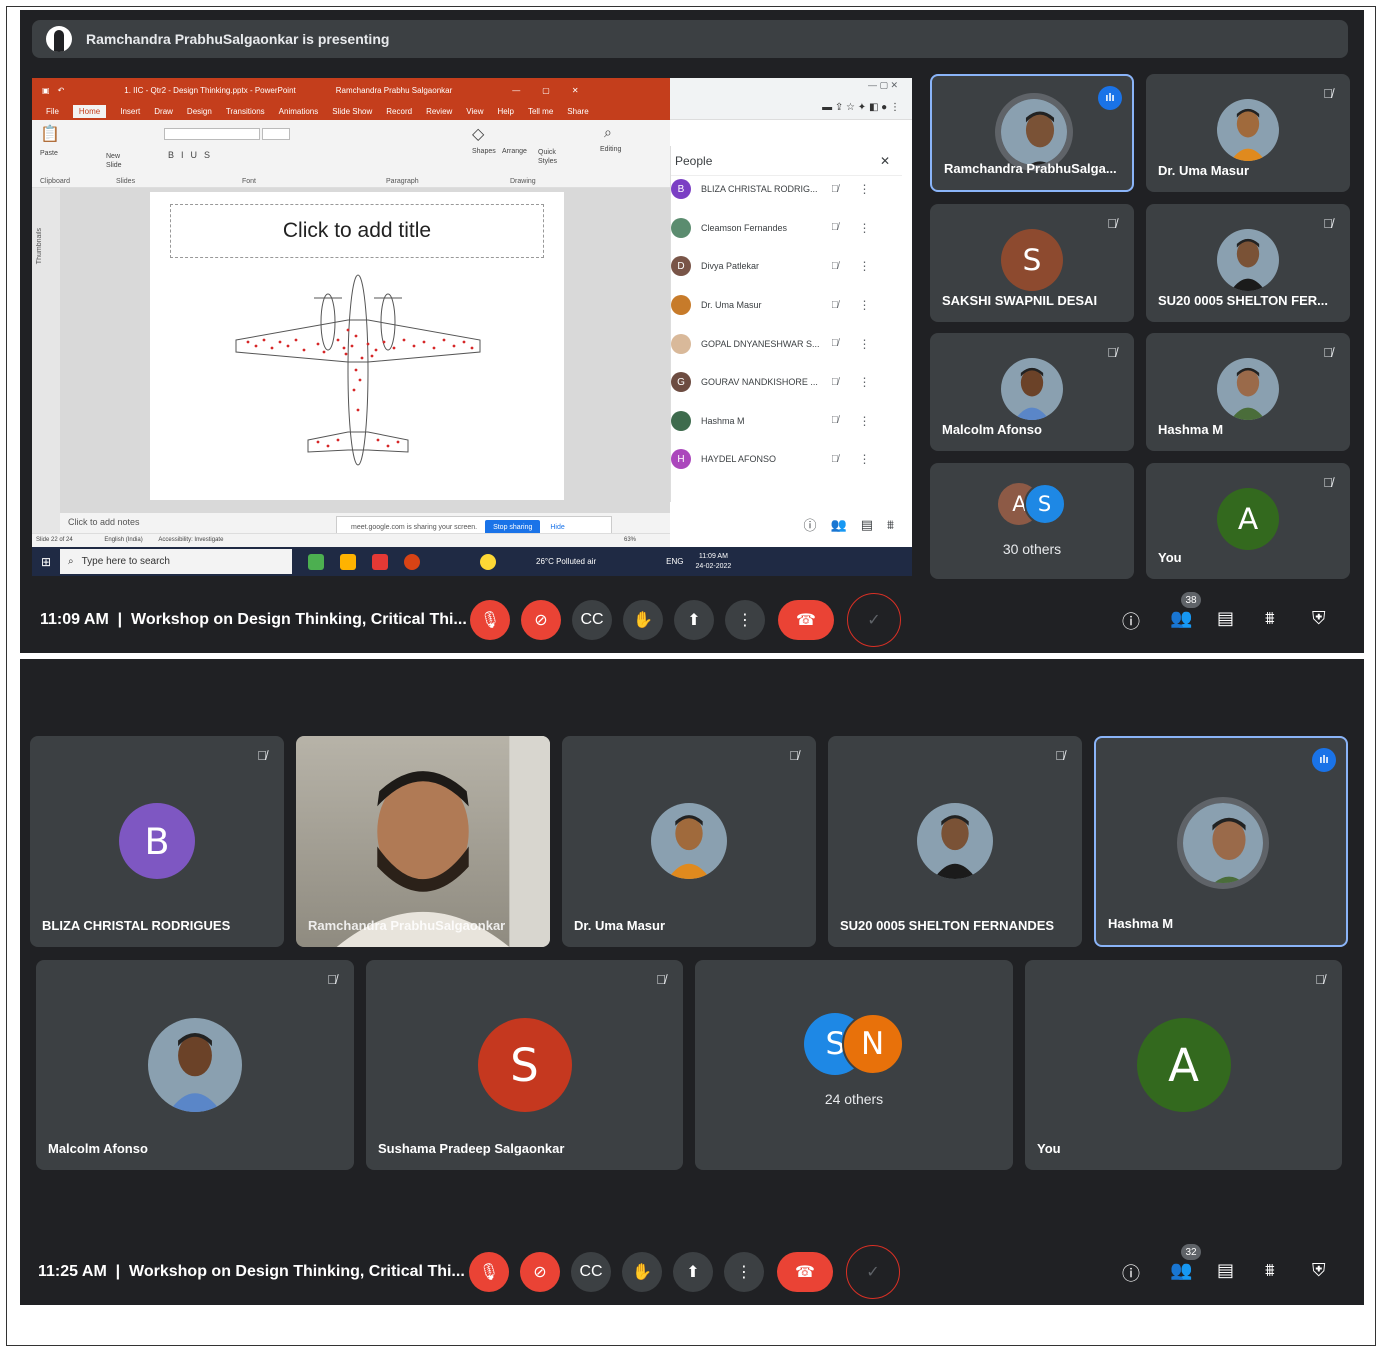 The height and width of the screenshot is (1349, 1382). I want to click on participant-tile: Hashma M ılı, so click(1221, 841).